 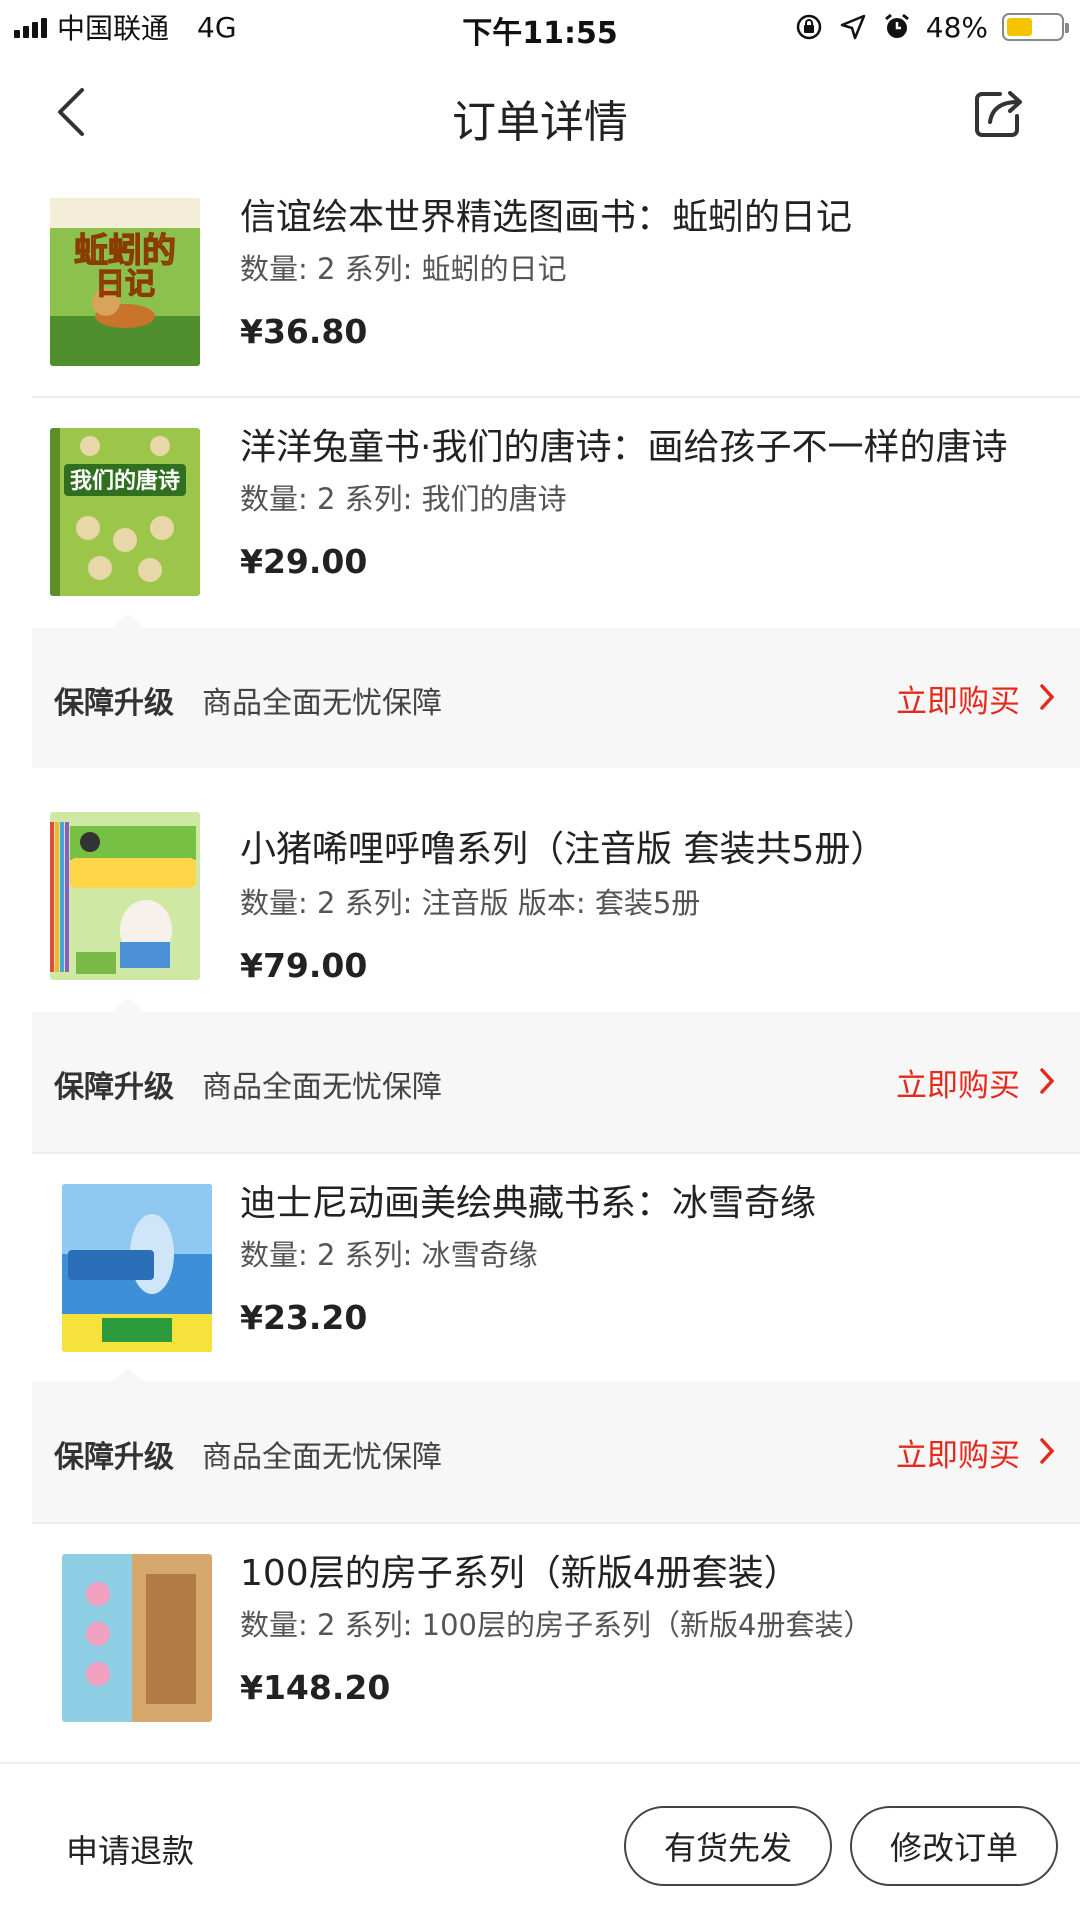 I want to click on product-item: 100层的房子系列（新版4册套装） 数量: 2 系列, so click(x=556, y=1637).